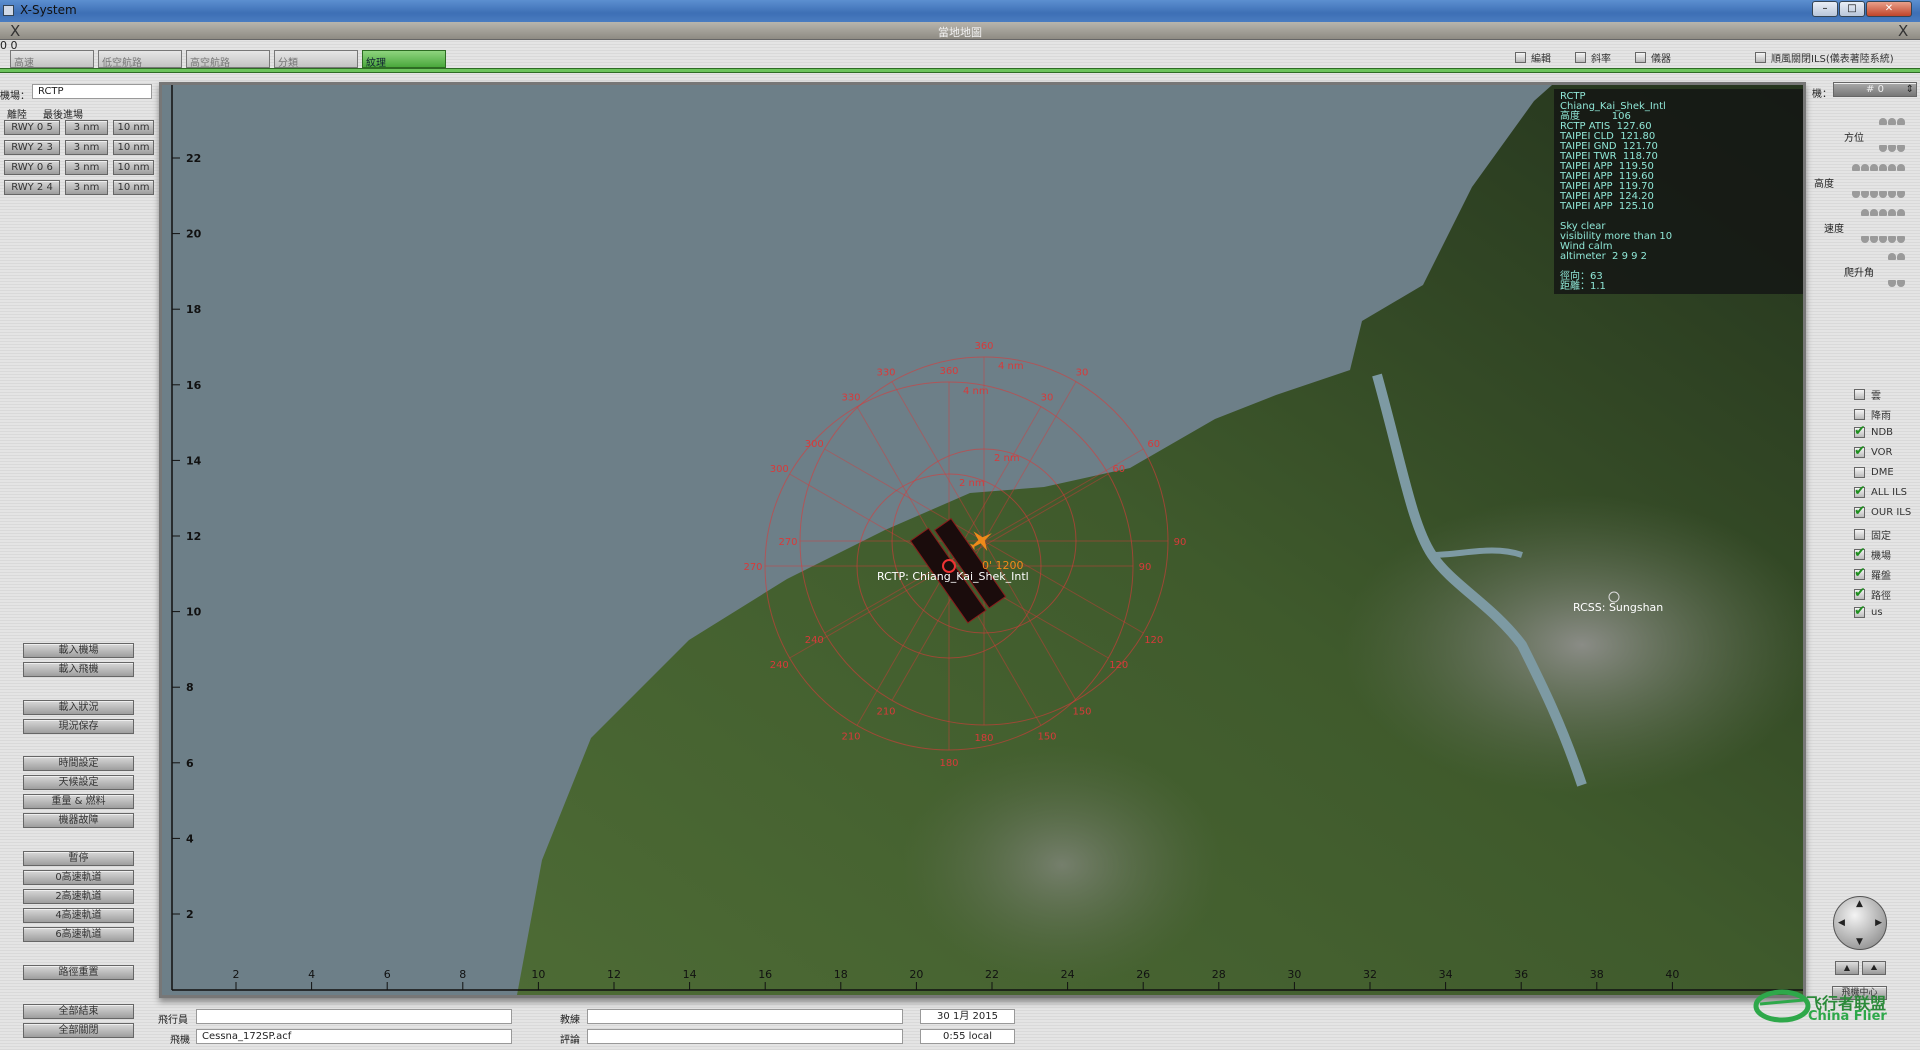 This screenshot has width=1920, height=1050. What do you see at coordinates (1533, 57) in the screenshot?
I see `toggle-0: 編輯` at bounding box center [1533, 57].